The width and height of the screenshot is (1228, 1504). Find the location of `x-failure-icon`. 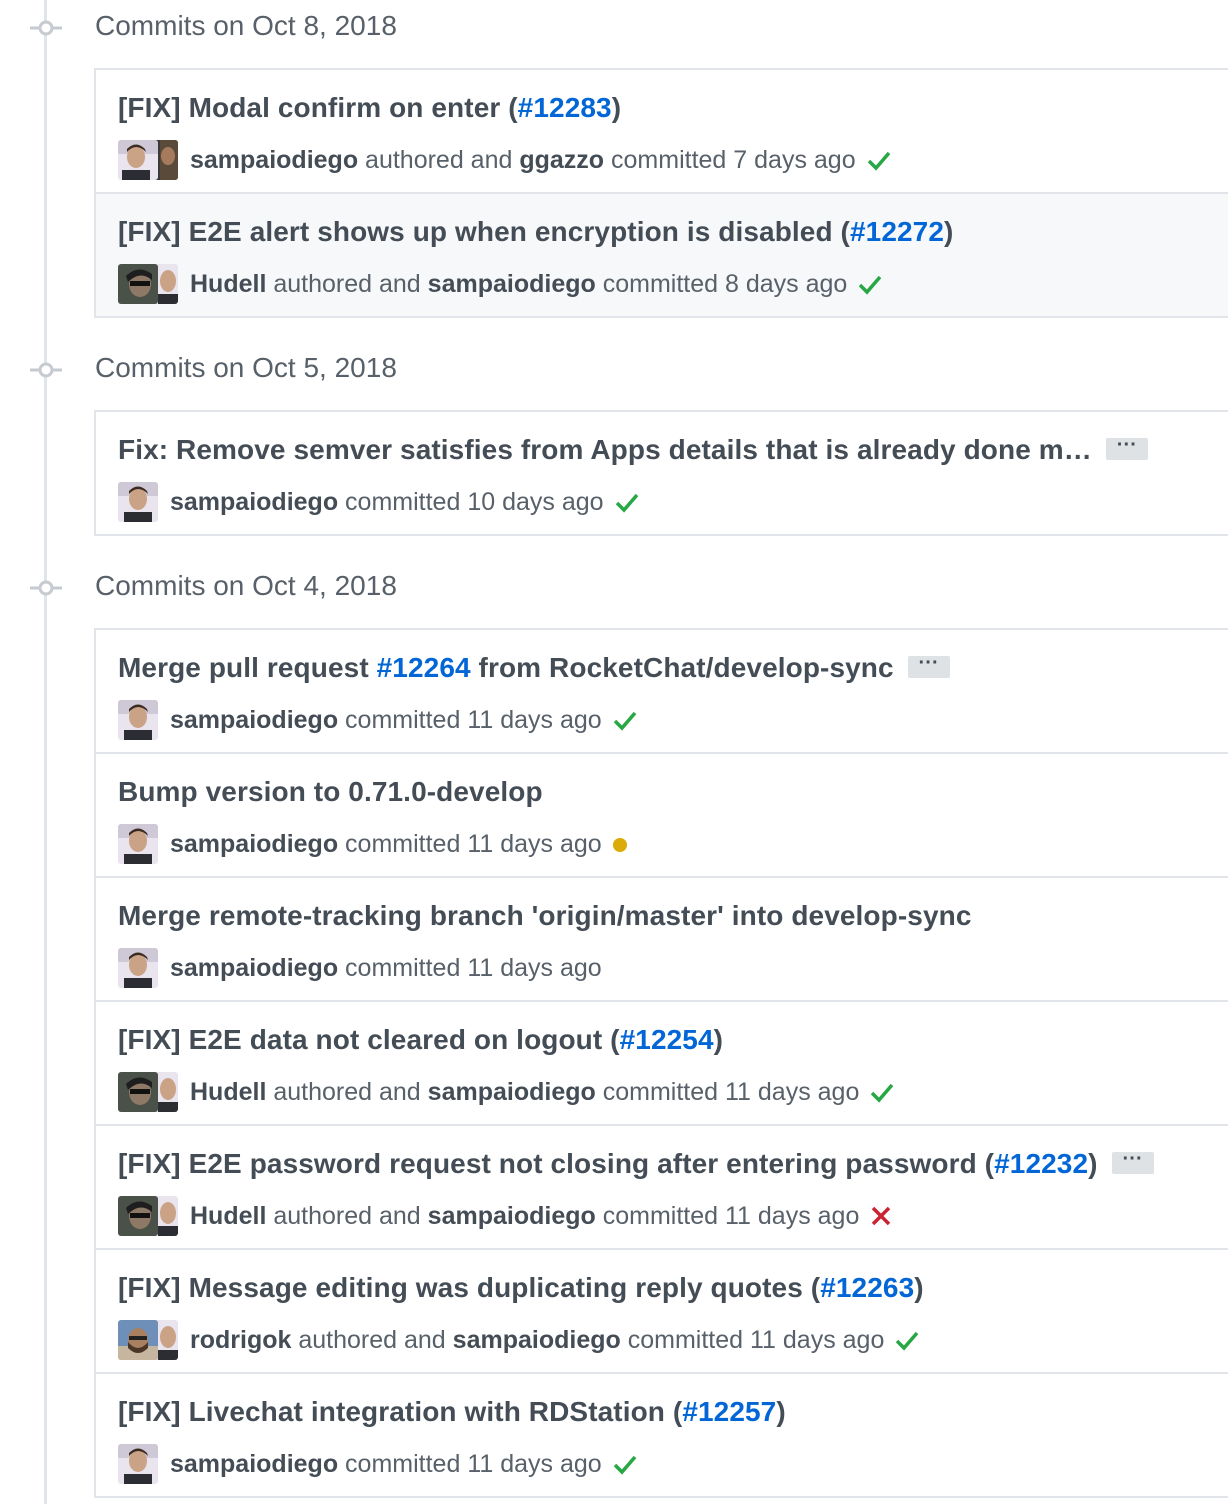

x-failure-icon is located at coordinates (881, 1216).